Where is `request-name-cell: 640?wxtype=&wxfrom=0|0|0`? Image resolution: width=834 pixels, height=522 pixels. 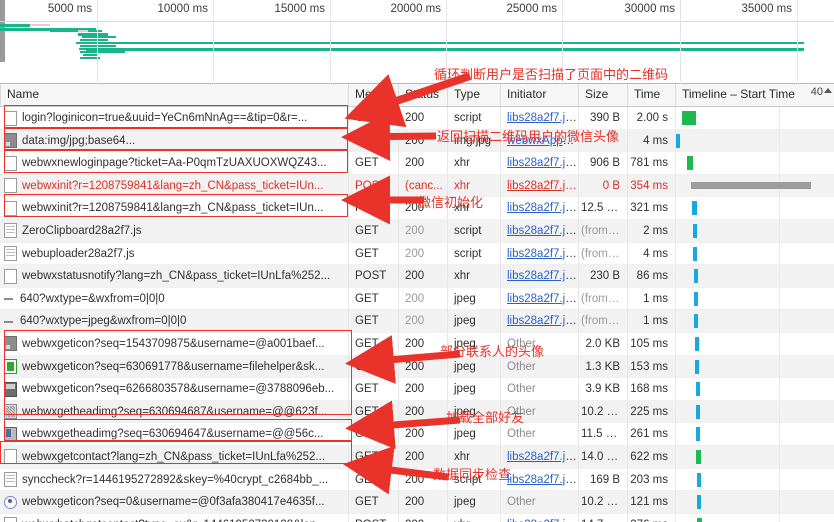
request-name-cell: 640?wxtype=&wxfrom=0|0|0 is located at coordinates (174, 299).